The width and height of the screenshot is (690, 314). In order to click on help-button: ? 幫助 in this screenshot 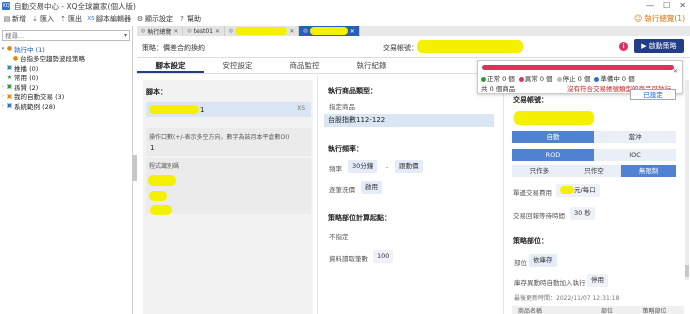, I will do `click(189, 19)`.